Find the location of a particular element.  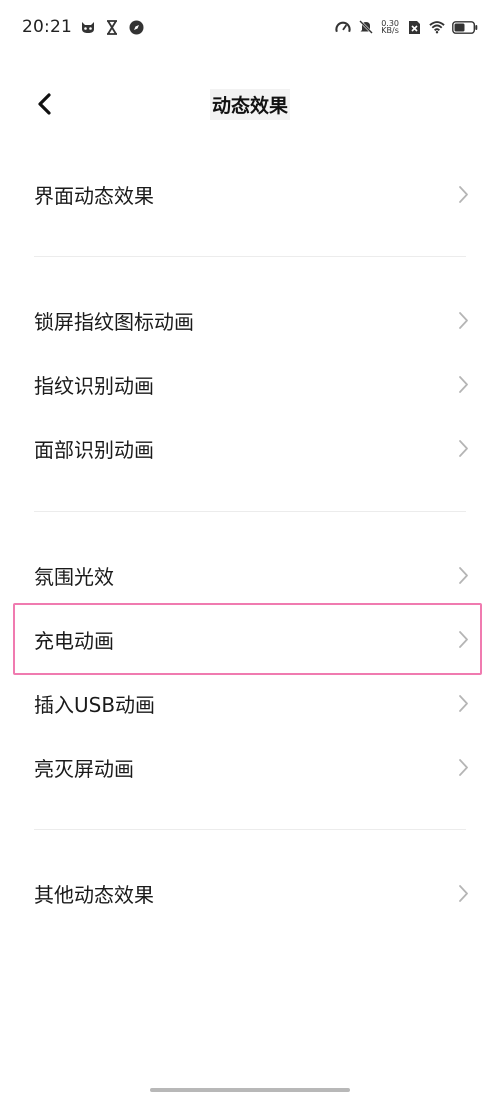

battery-icon is located at coordinates (465, 27).